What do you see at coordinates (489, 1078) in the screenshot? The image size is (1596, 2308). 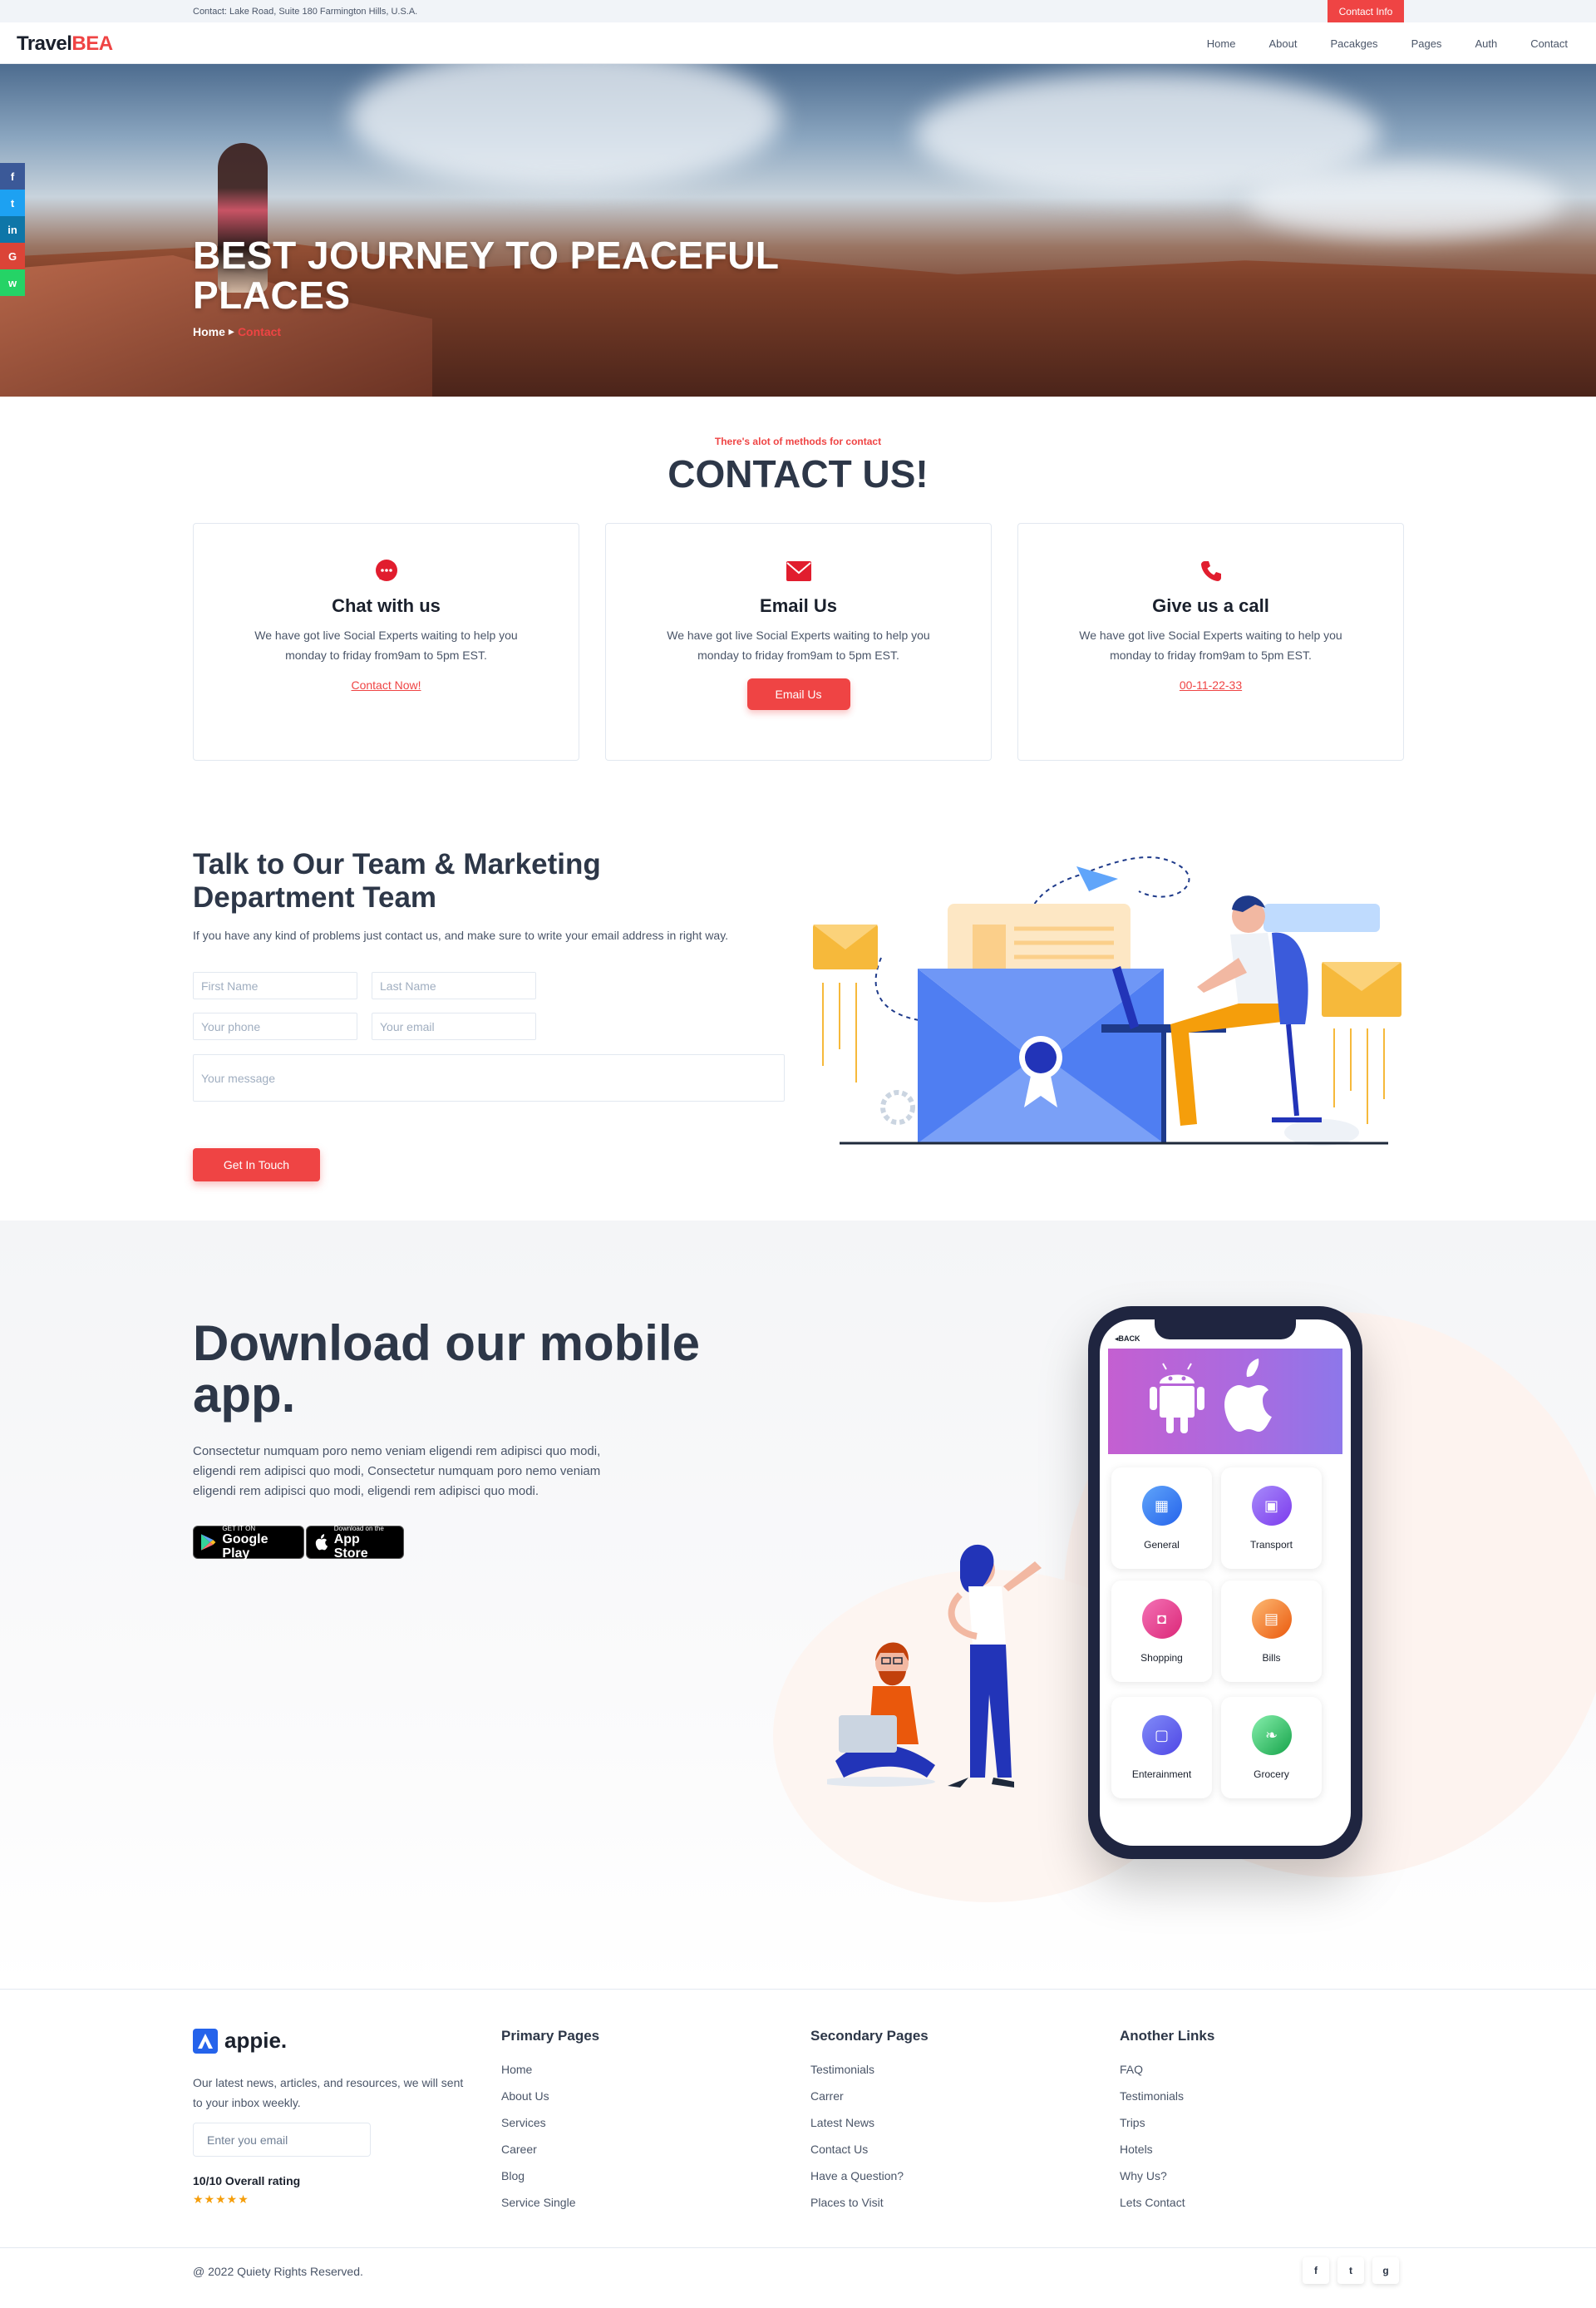 I see `message-field: Your message` at bounding box center [489, 1078].